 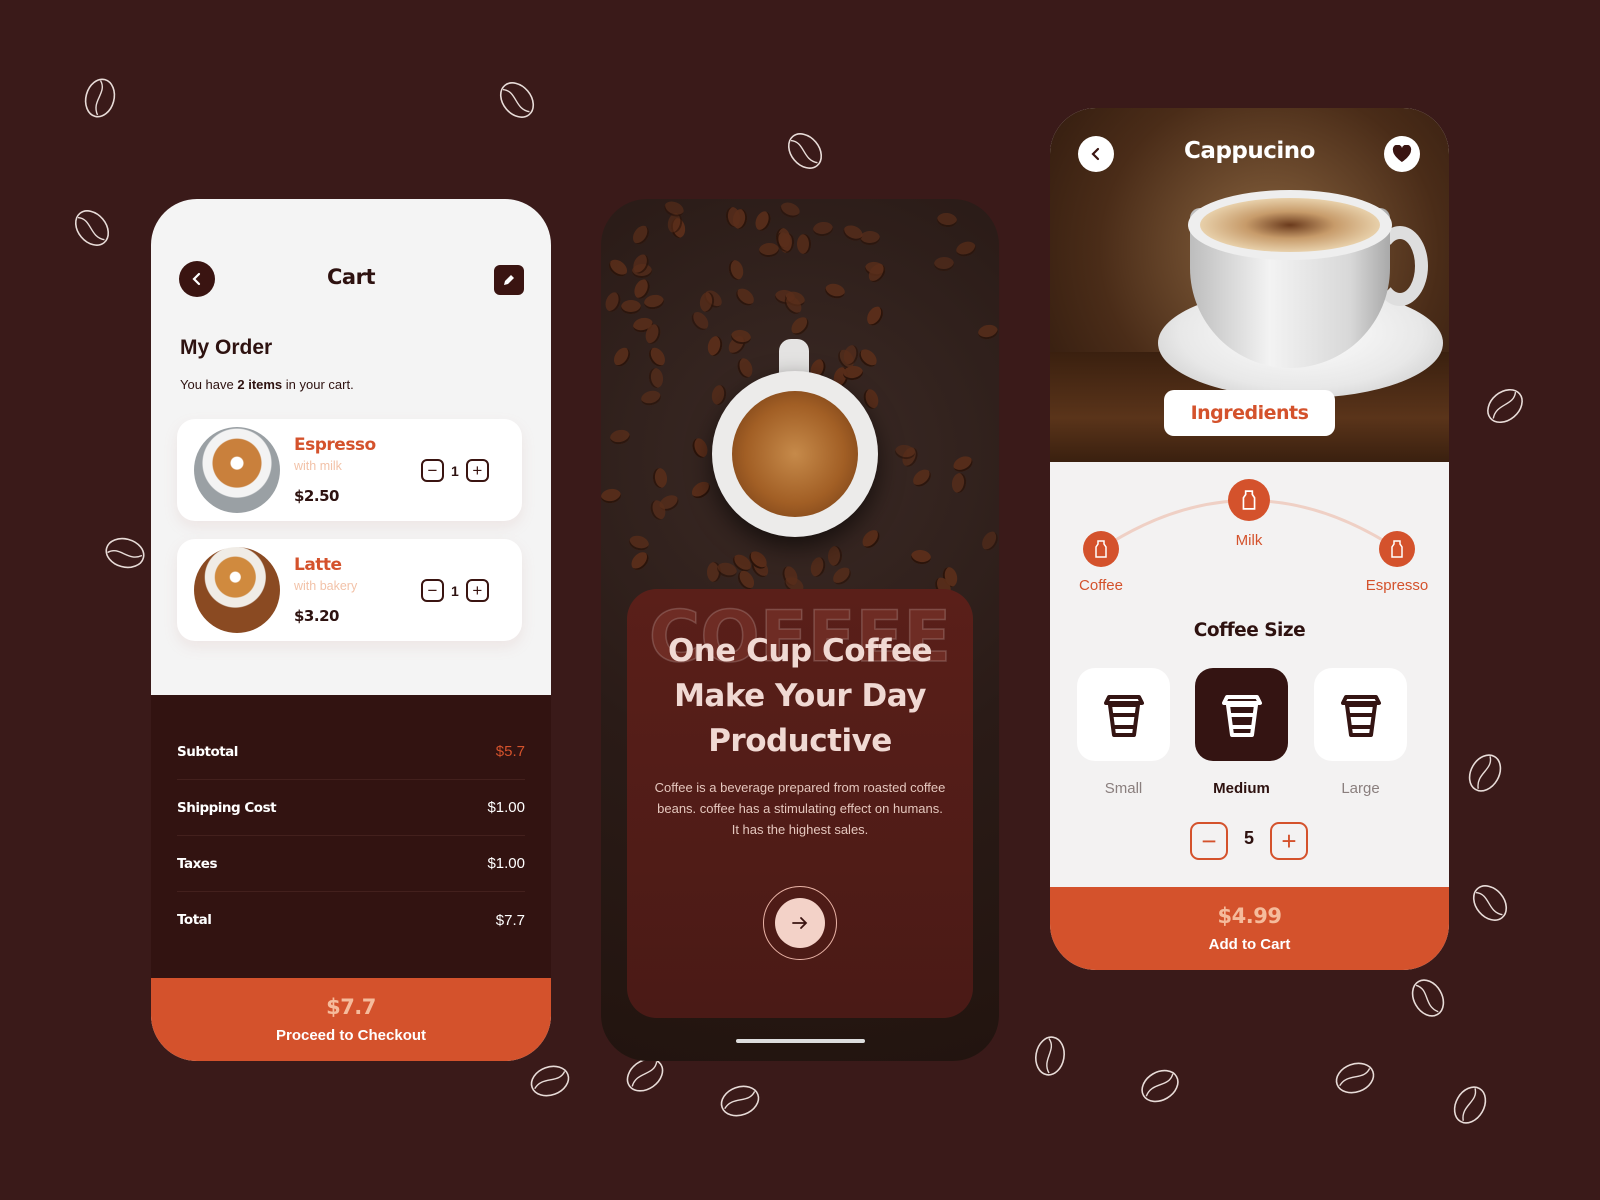 I want to click on summary-row-subtotal: Subtotal $5.7, so click(x=351, y=752).